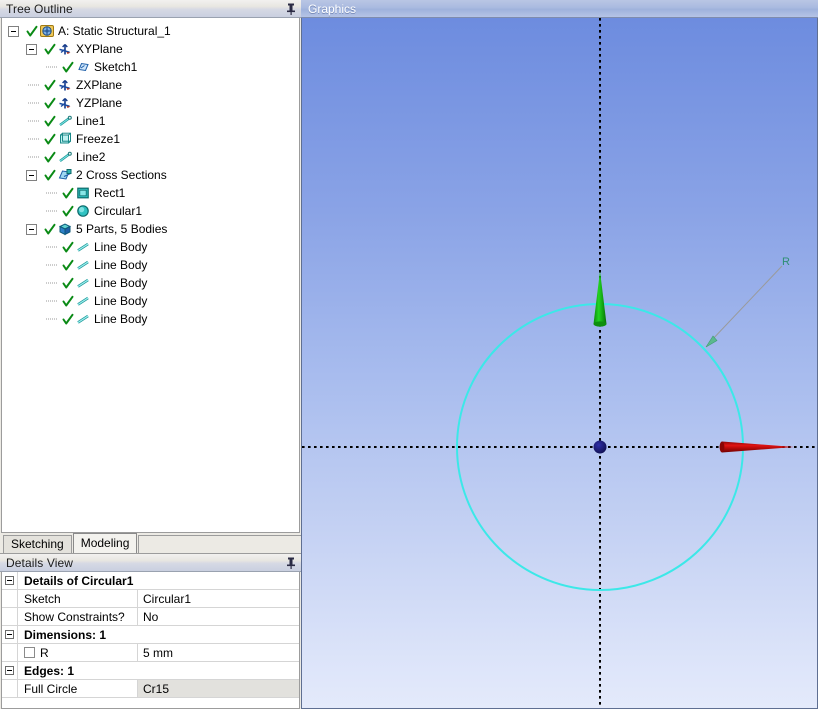 Image resolution: width=818 pixels, height=709 pixels. Describe the element at coordinates (122, 229) in the screenshot. I see `tree-item-label: 5 Parts, 5 Bodies` at that location.